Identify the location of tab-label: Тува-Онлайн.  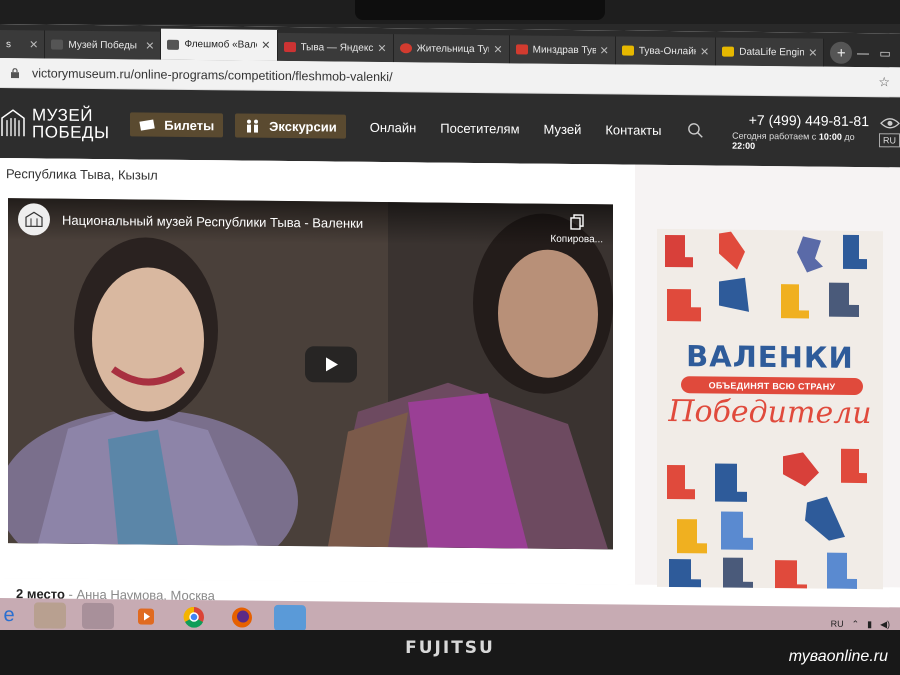
(667, 51).